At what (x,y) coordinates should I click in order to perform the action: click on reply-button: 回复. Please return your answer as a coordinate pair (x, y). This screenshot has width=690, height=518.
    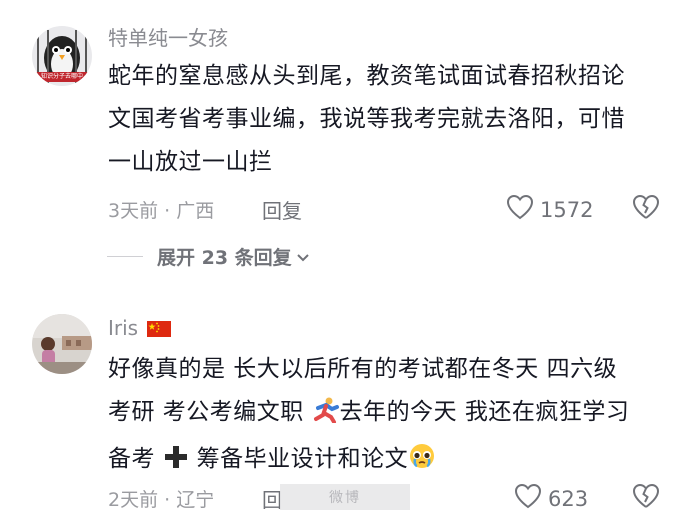
    Looking at the image, I should click on (282, 209).